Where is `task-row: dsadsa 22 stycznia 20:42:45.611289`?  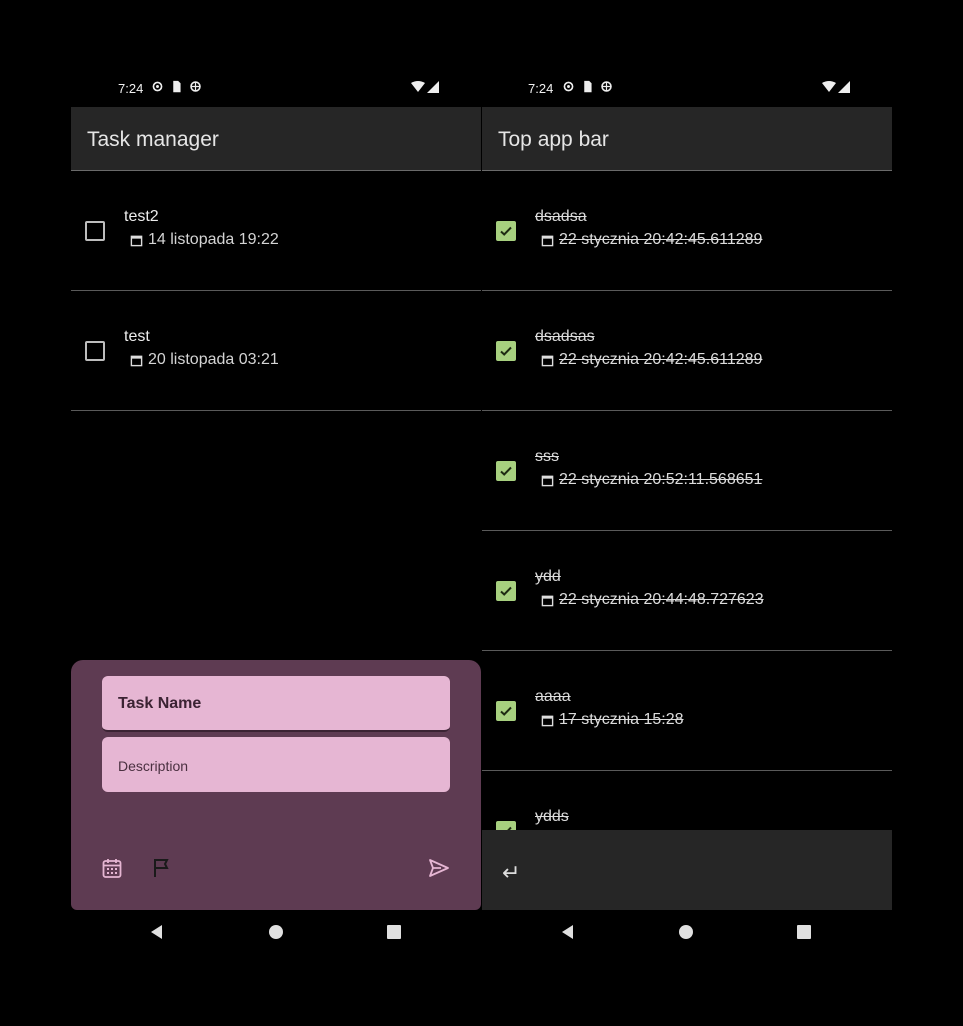
task-row: dsadsa 22 stycznia 20:42:45.611289 is located at coordinates (687, 231).